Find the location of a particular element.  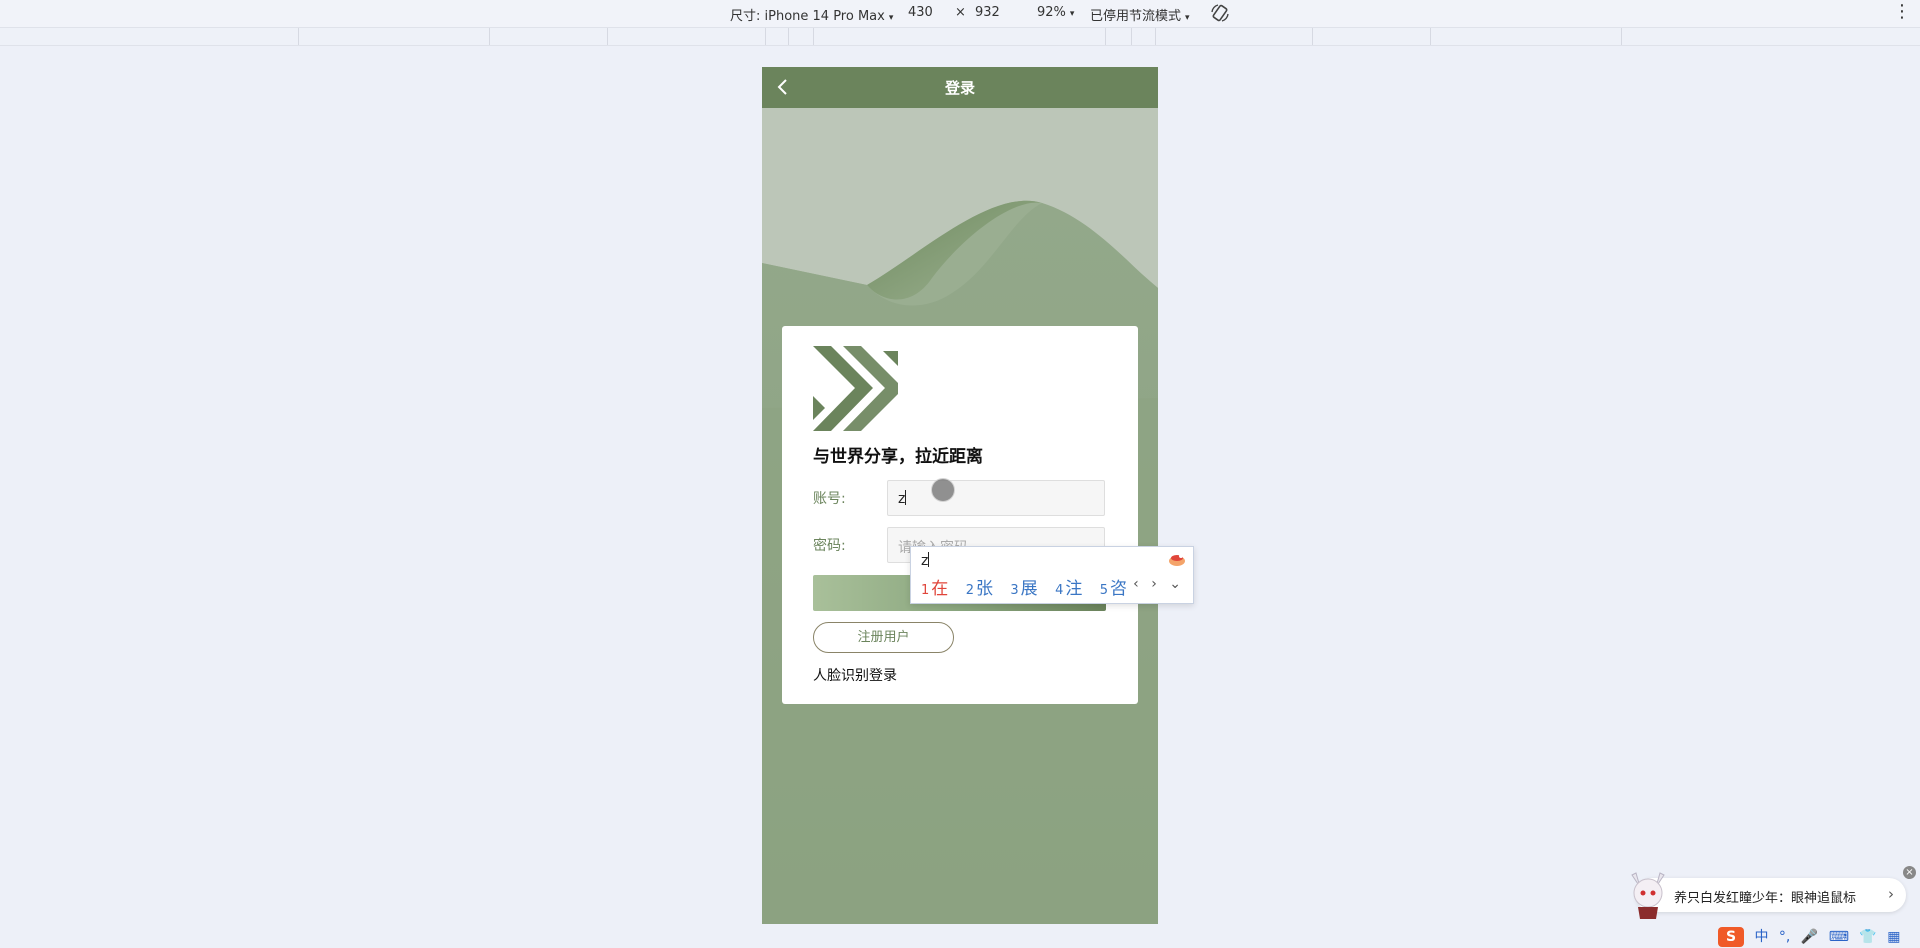

throttle-value: 已停用节流模式 is located at coordinates (1136, 16).